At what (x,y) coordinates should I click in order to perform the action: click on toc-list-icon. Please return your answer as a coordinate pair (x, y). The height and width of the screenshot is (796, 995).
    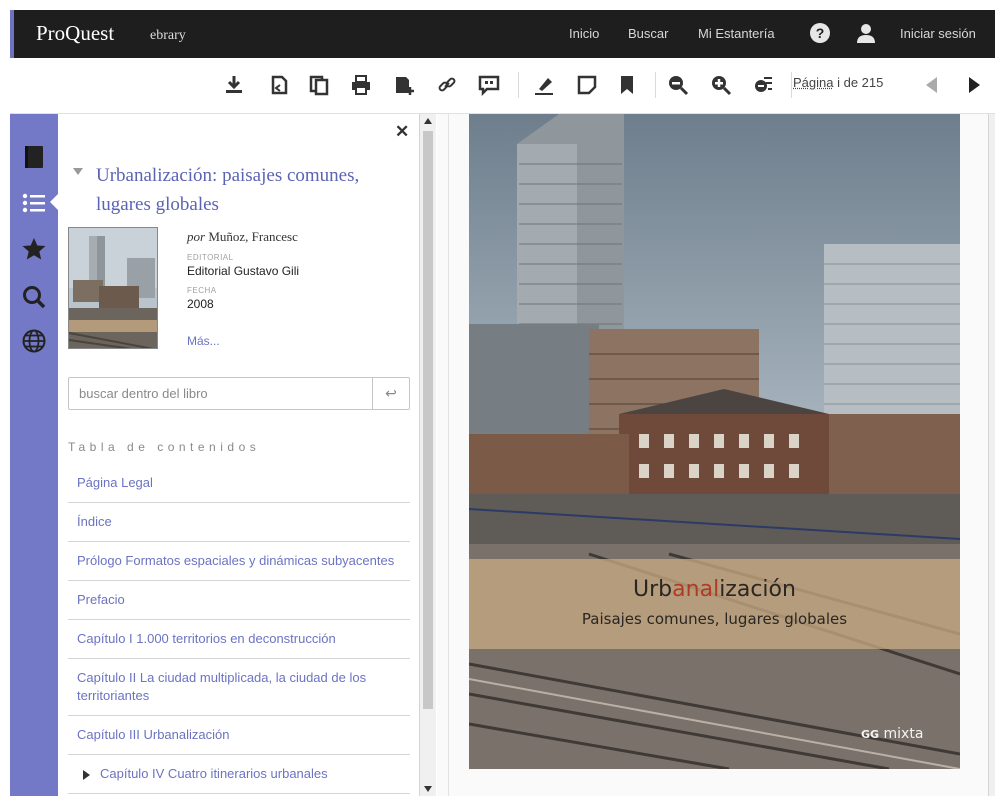
    Looking at the image, I should click on (34, 203).